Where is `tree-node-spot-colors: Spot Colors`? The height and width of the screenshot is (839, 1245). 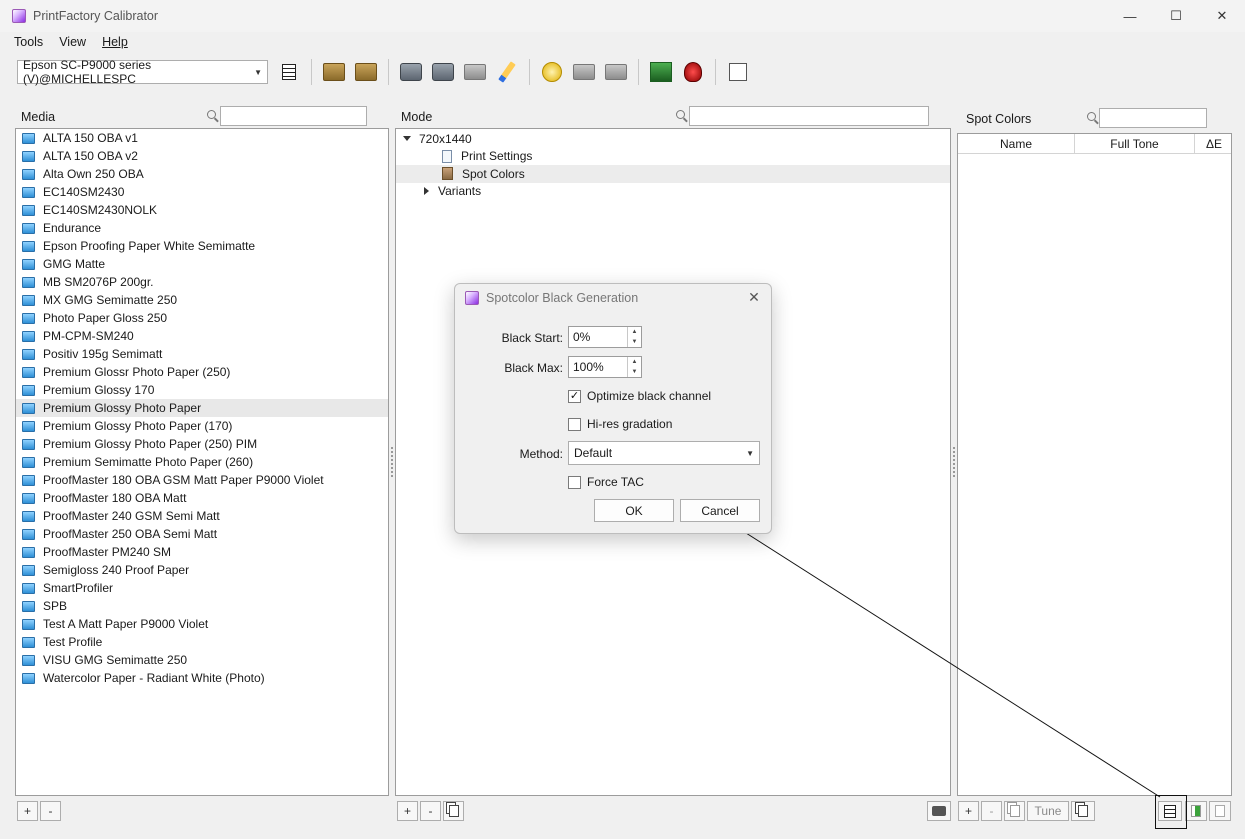 tree-node-spot-colors: Spot Colors is located at coordinates (673, 174).